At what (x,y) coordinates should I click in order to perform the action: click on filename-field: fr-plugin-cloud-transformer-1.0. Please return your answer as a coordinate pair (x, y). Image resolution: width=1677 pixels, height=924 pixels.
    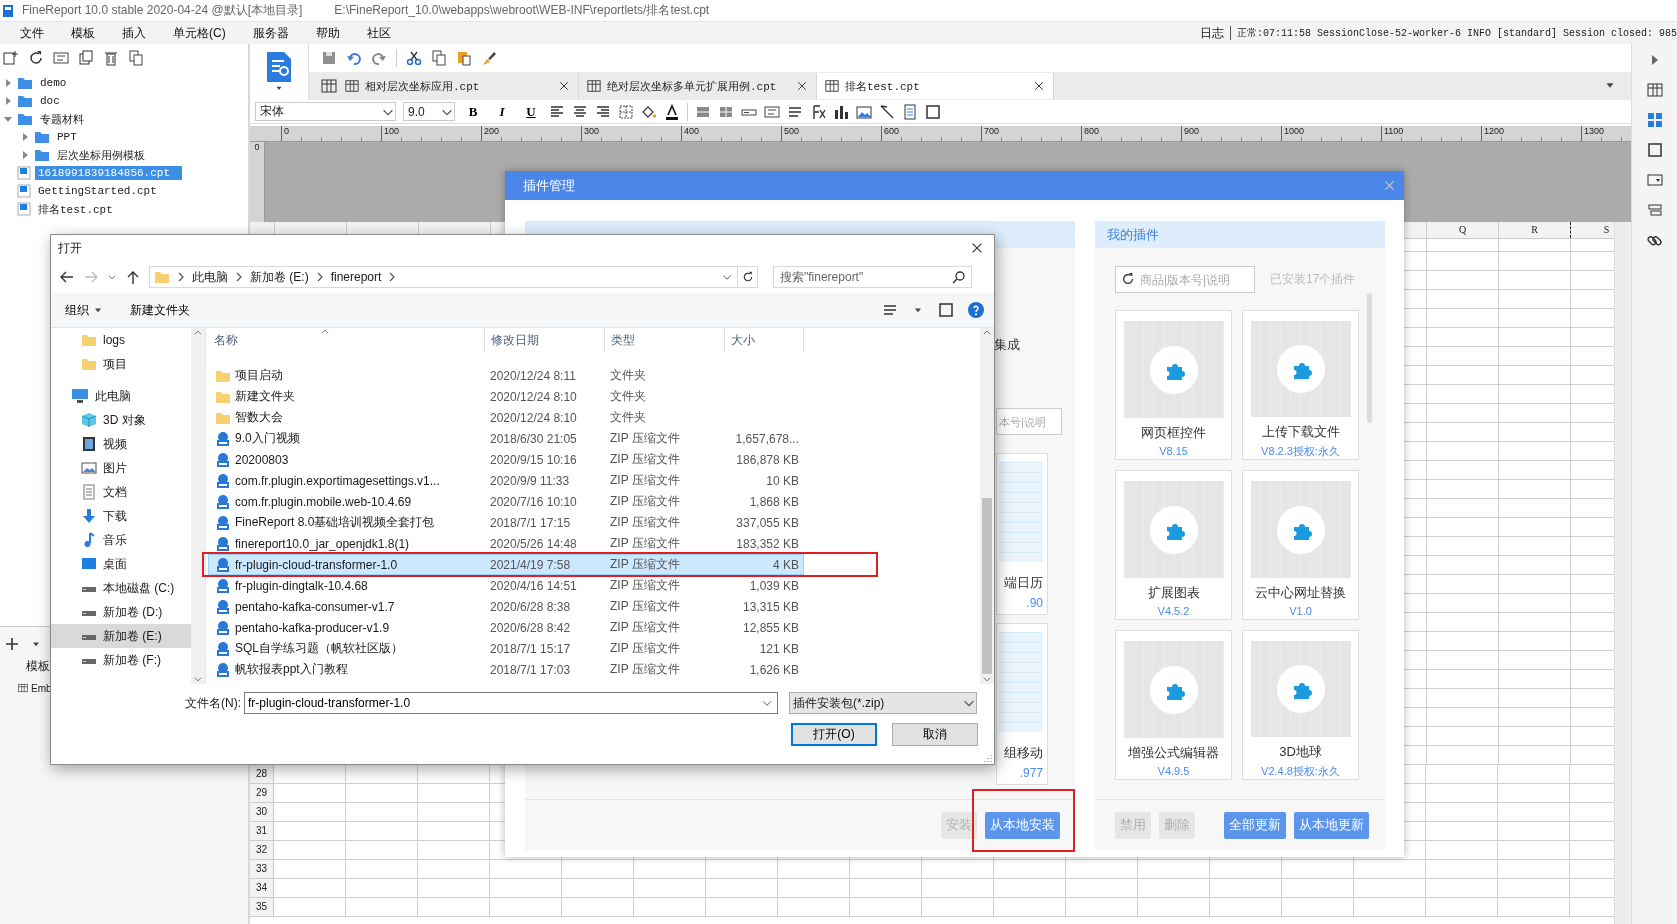
    Looking at the image, I should click on (511, 703).